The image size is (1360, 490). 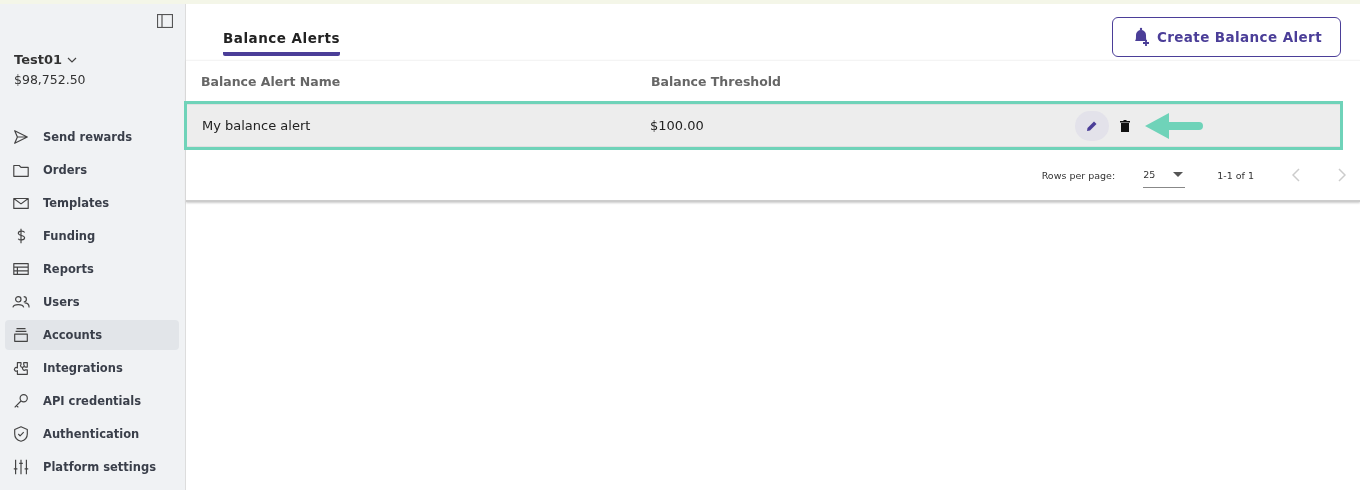 What do you see at coordinates (1164, 175) in the screenshot?
I see `rows-per-page-select: 25` at bounding box center [1164, 175].